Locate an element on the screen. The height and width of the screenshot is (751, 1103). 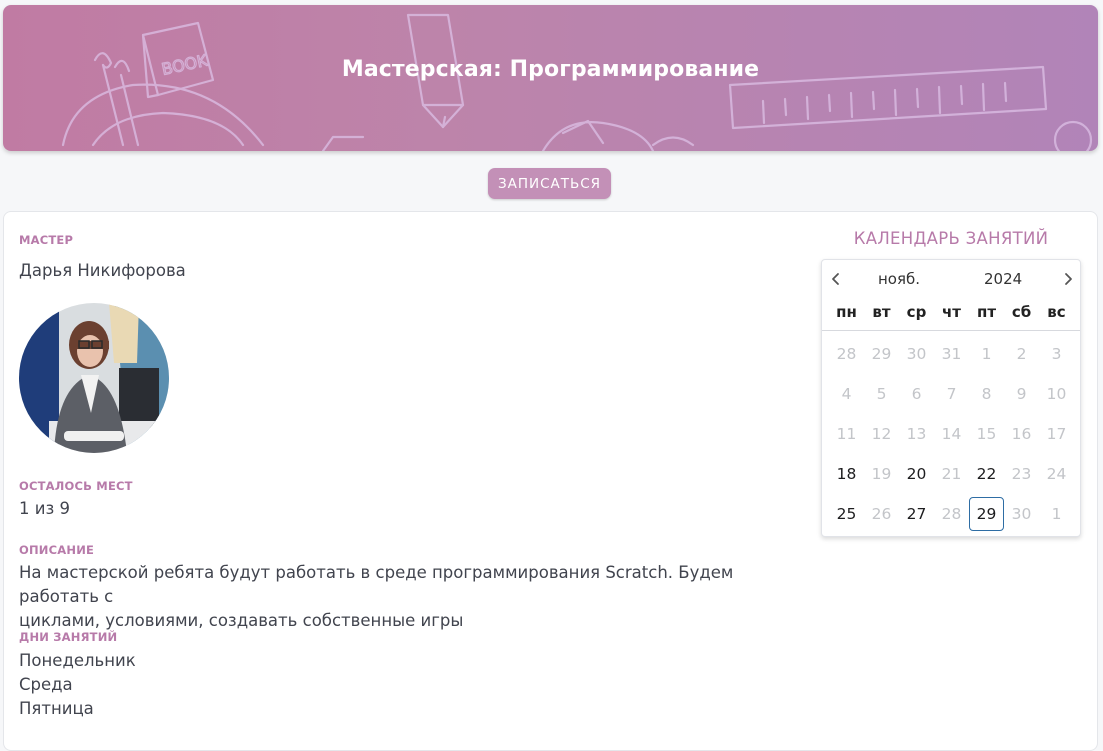
calendar-day: 2 is located at coordinates (1021, 354).